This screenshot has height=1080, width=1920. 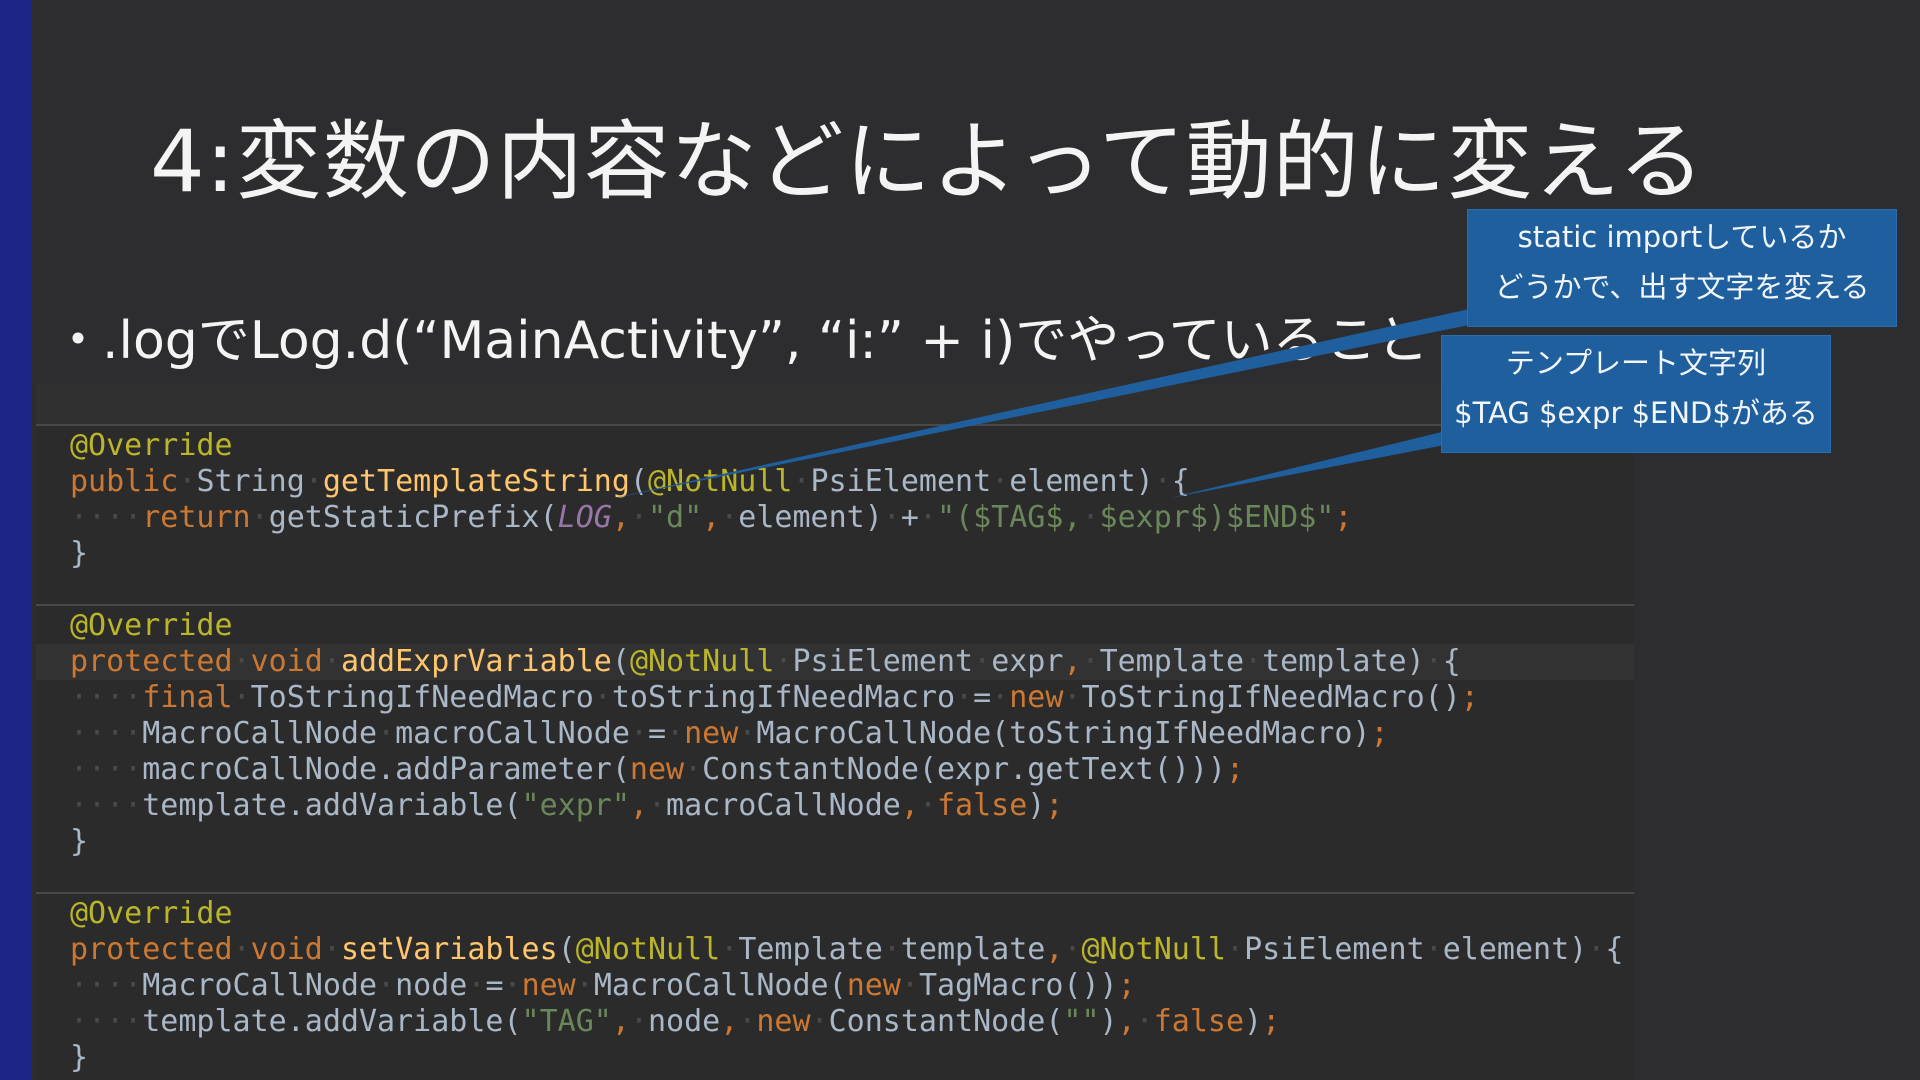 I want to click on callout-line: テンプレート文字列, so click(x=1636, y=363).